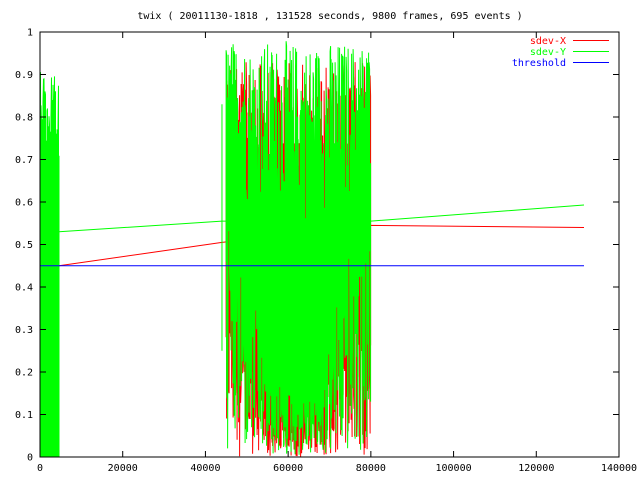 This screenshot has width=640, height=480. I want to click on x-tick-label: 100000, so click(454, 468).